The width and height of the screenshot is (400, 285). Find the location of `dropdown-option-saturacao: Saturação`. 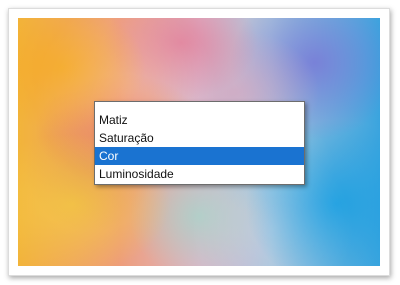

dropdown-option-saturacao: Saturação is located at coordinates (199, 138).